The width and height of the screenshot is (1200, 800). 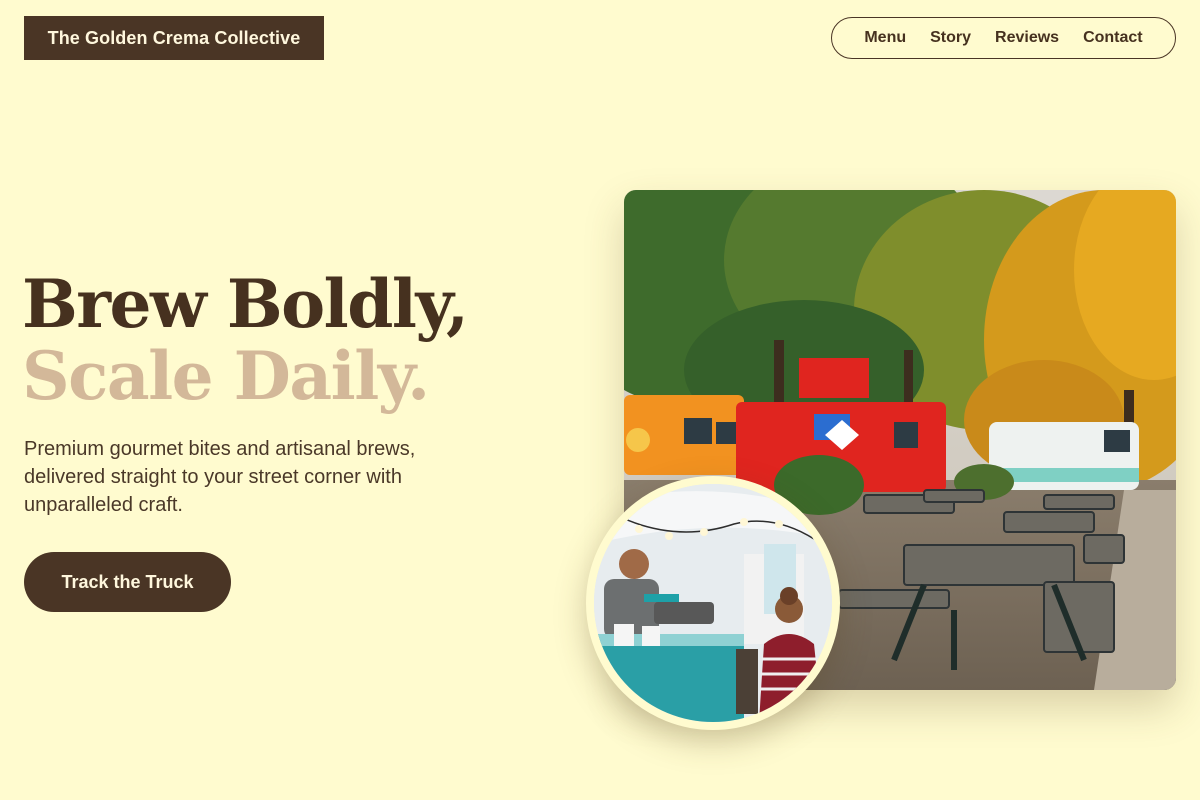 I want to click on nav-item-reviews: Reviews, so click(x=1027, y=38).